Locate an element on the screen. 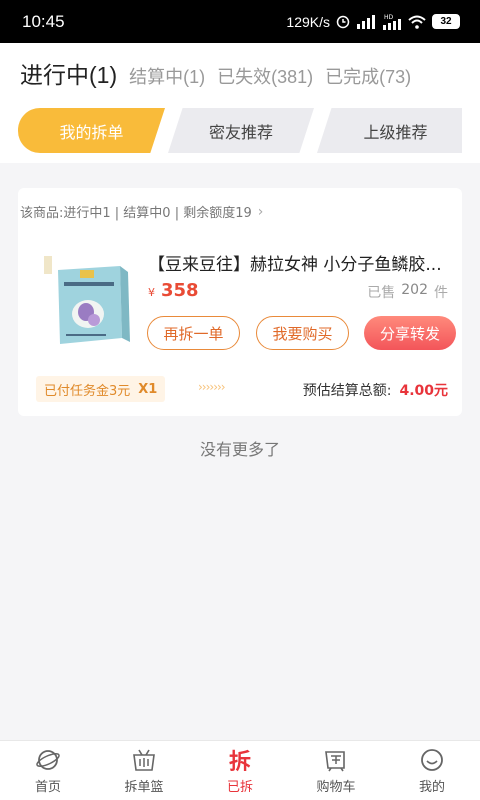 The height and width of the screenshot is (800, 480). rebuy-button: 再拆一单 is located at coordinates (193, 333).